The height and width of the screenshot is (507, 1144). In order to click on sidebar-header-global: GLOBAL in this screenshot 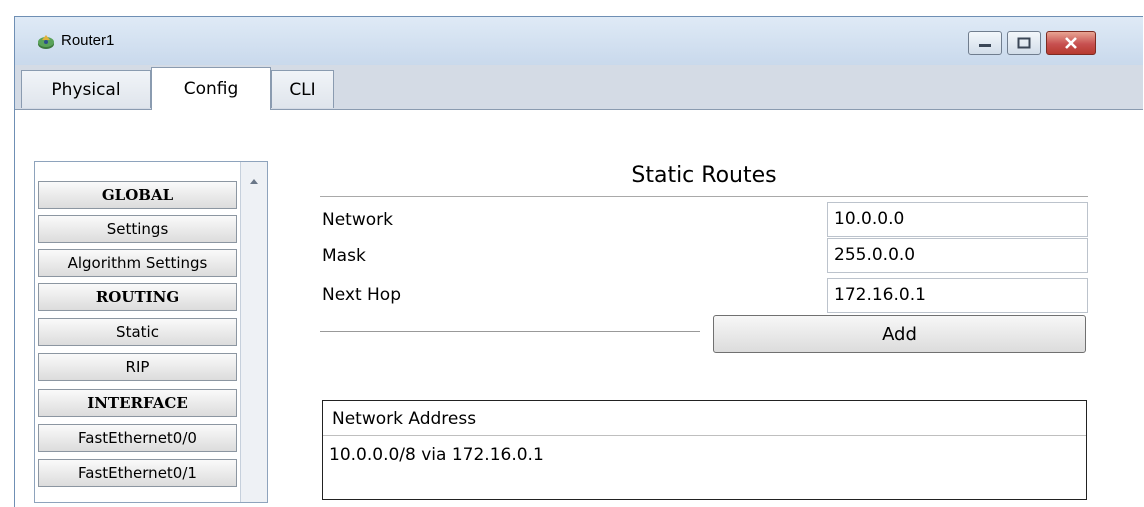, I will do `click(137, 195)`.